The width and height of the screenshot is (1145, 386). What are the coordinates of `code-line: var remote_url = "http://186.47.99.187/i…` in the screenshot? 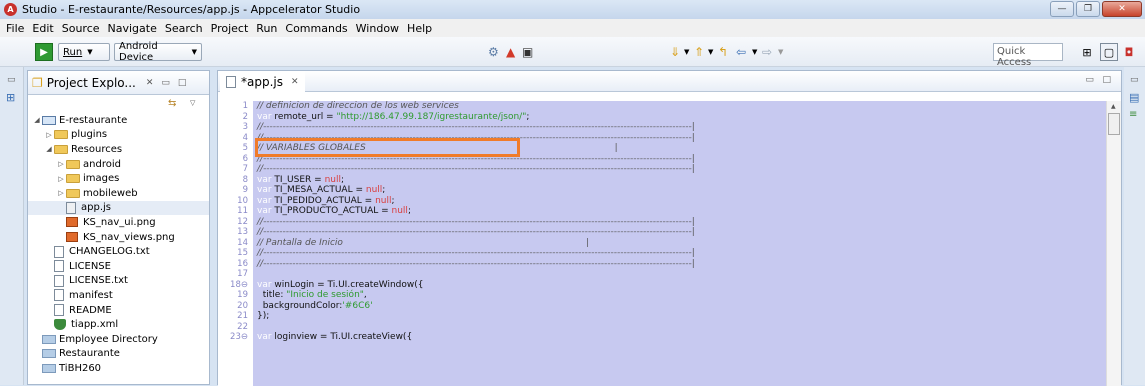 It's located at (679, 117).